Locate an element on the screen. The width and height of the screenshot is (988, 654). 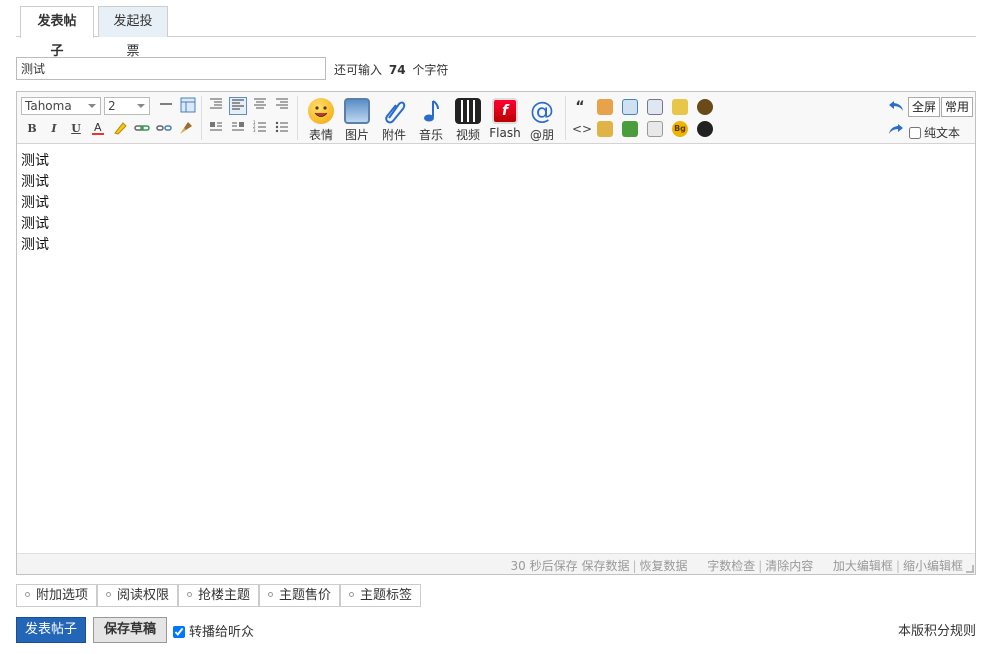
attachment-label: 附件 is located at coordinates (393, 135).